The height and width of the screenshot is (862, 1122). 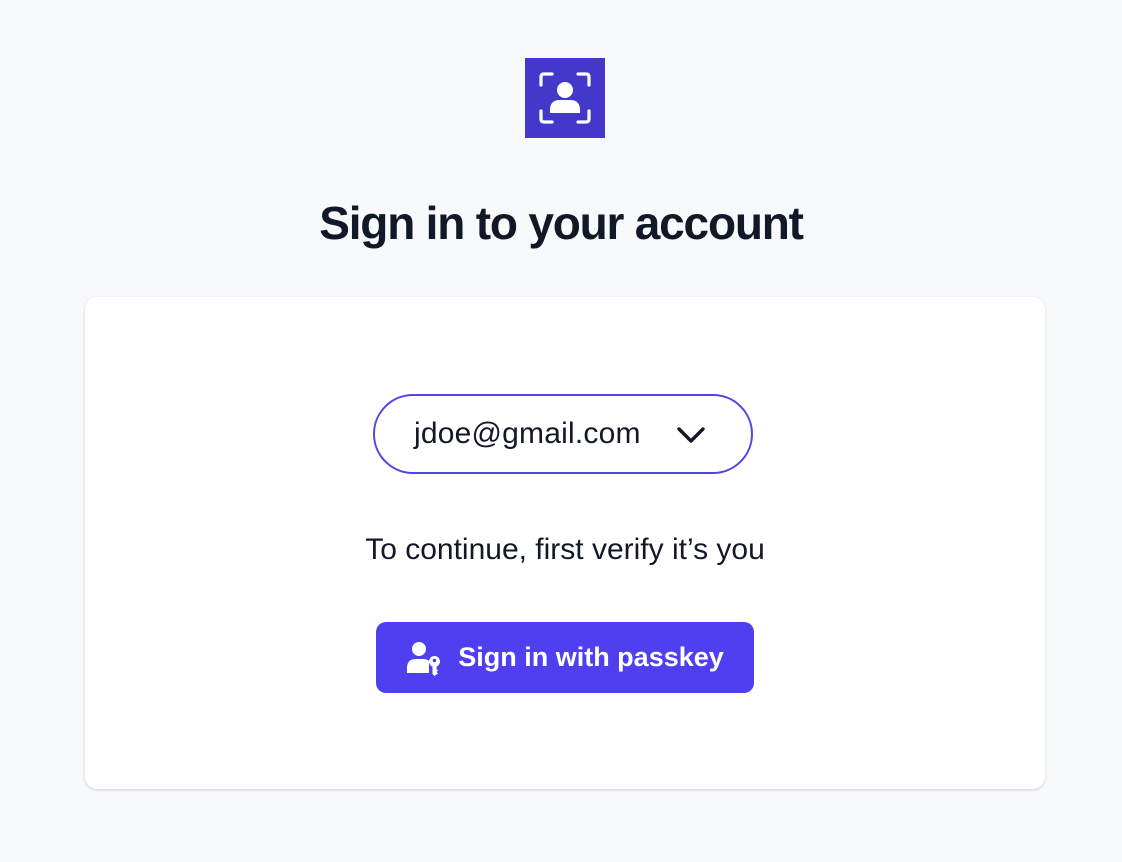 What do you see at coordinates (424, 658) in the screenshot?
I see `passkey-user-key-icon` at bounding box center [424, 658].